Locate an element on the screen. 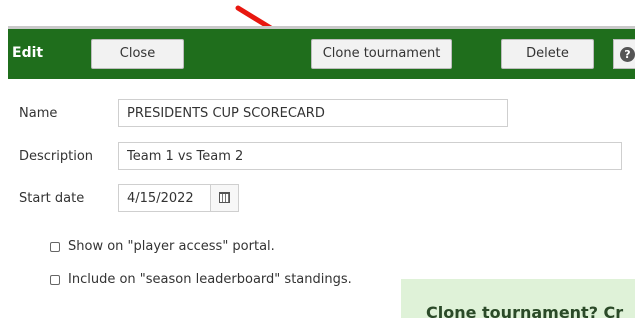 This screenshot has height=318, width=635. calendar-icon is located at coordinates (224, 198).